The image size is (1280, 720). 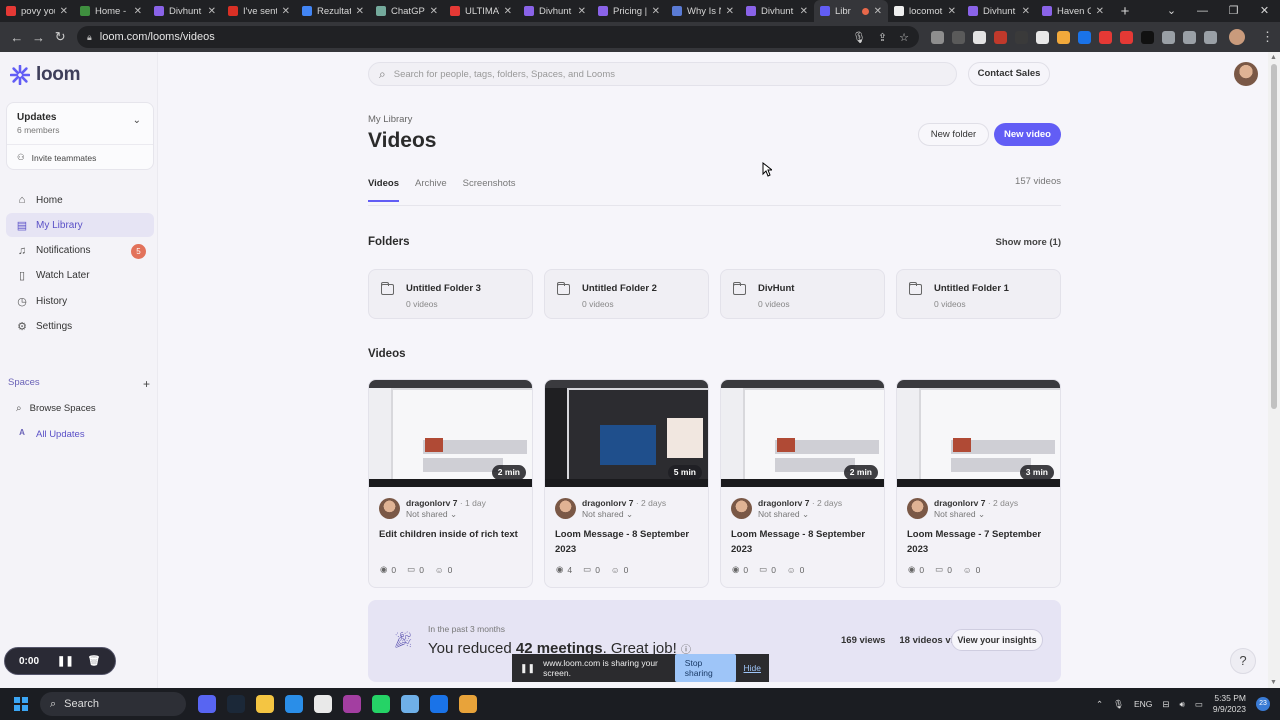 I want to click on discord-app-icon, so click(x=207, y=704).